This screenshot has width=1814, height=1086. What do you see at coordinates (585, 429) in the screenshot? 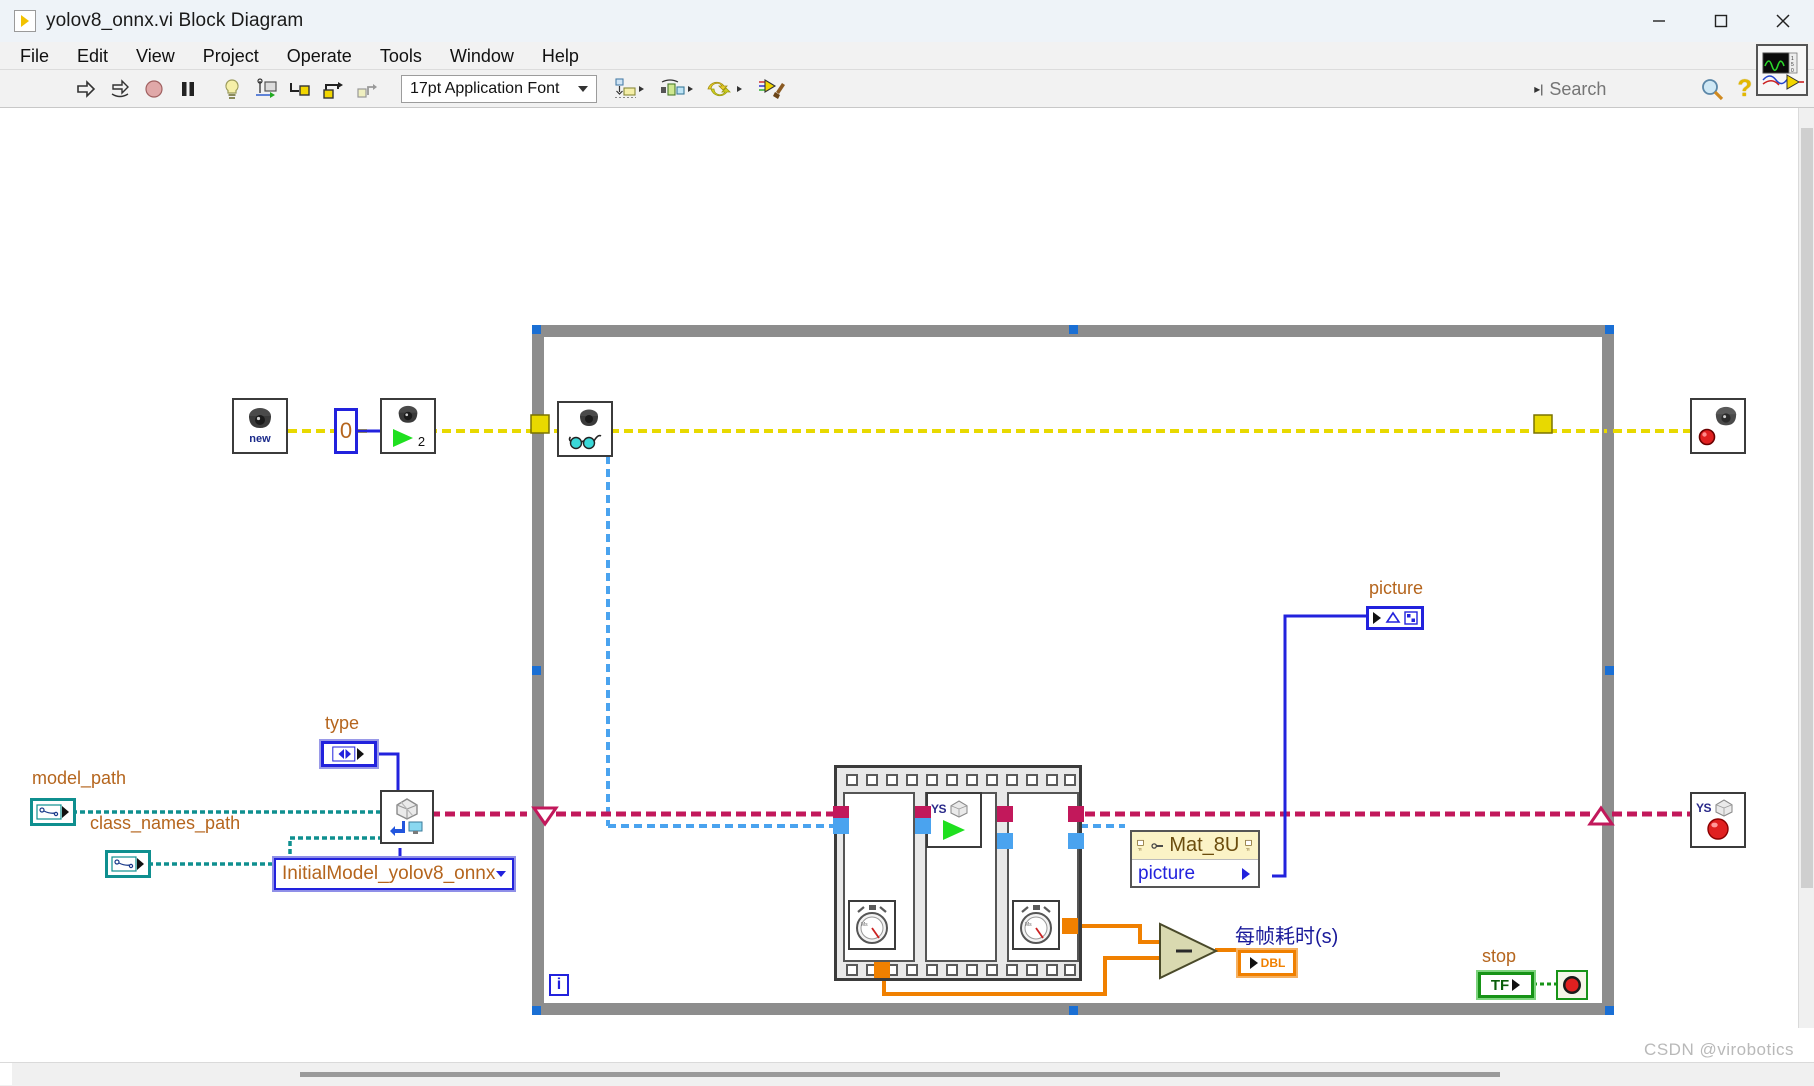
I see `camera-read-node` at bounding box center [585, 429].